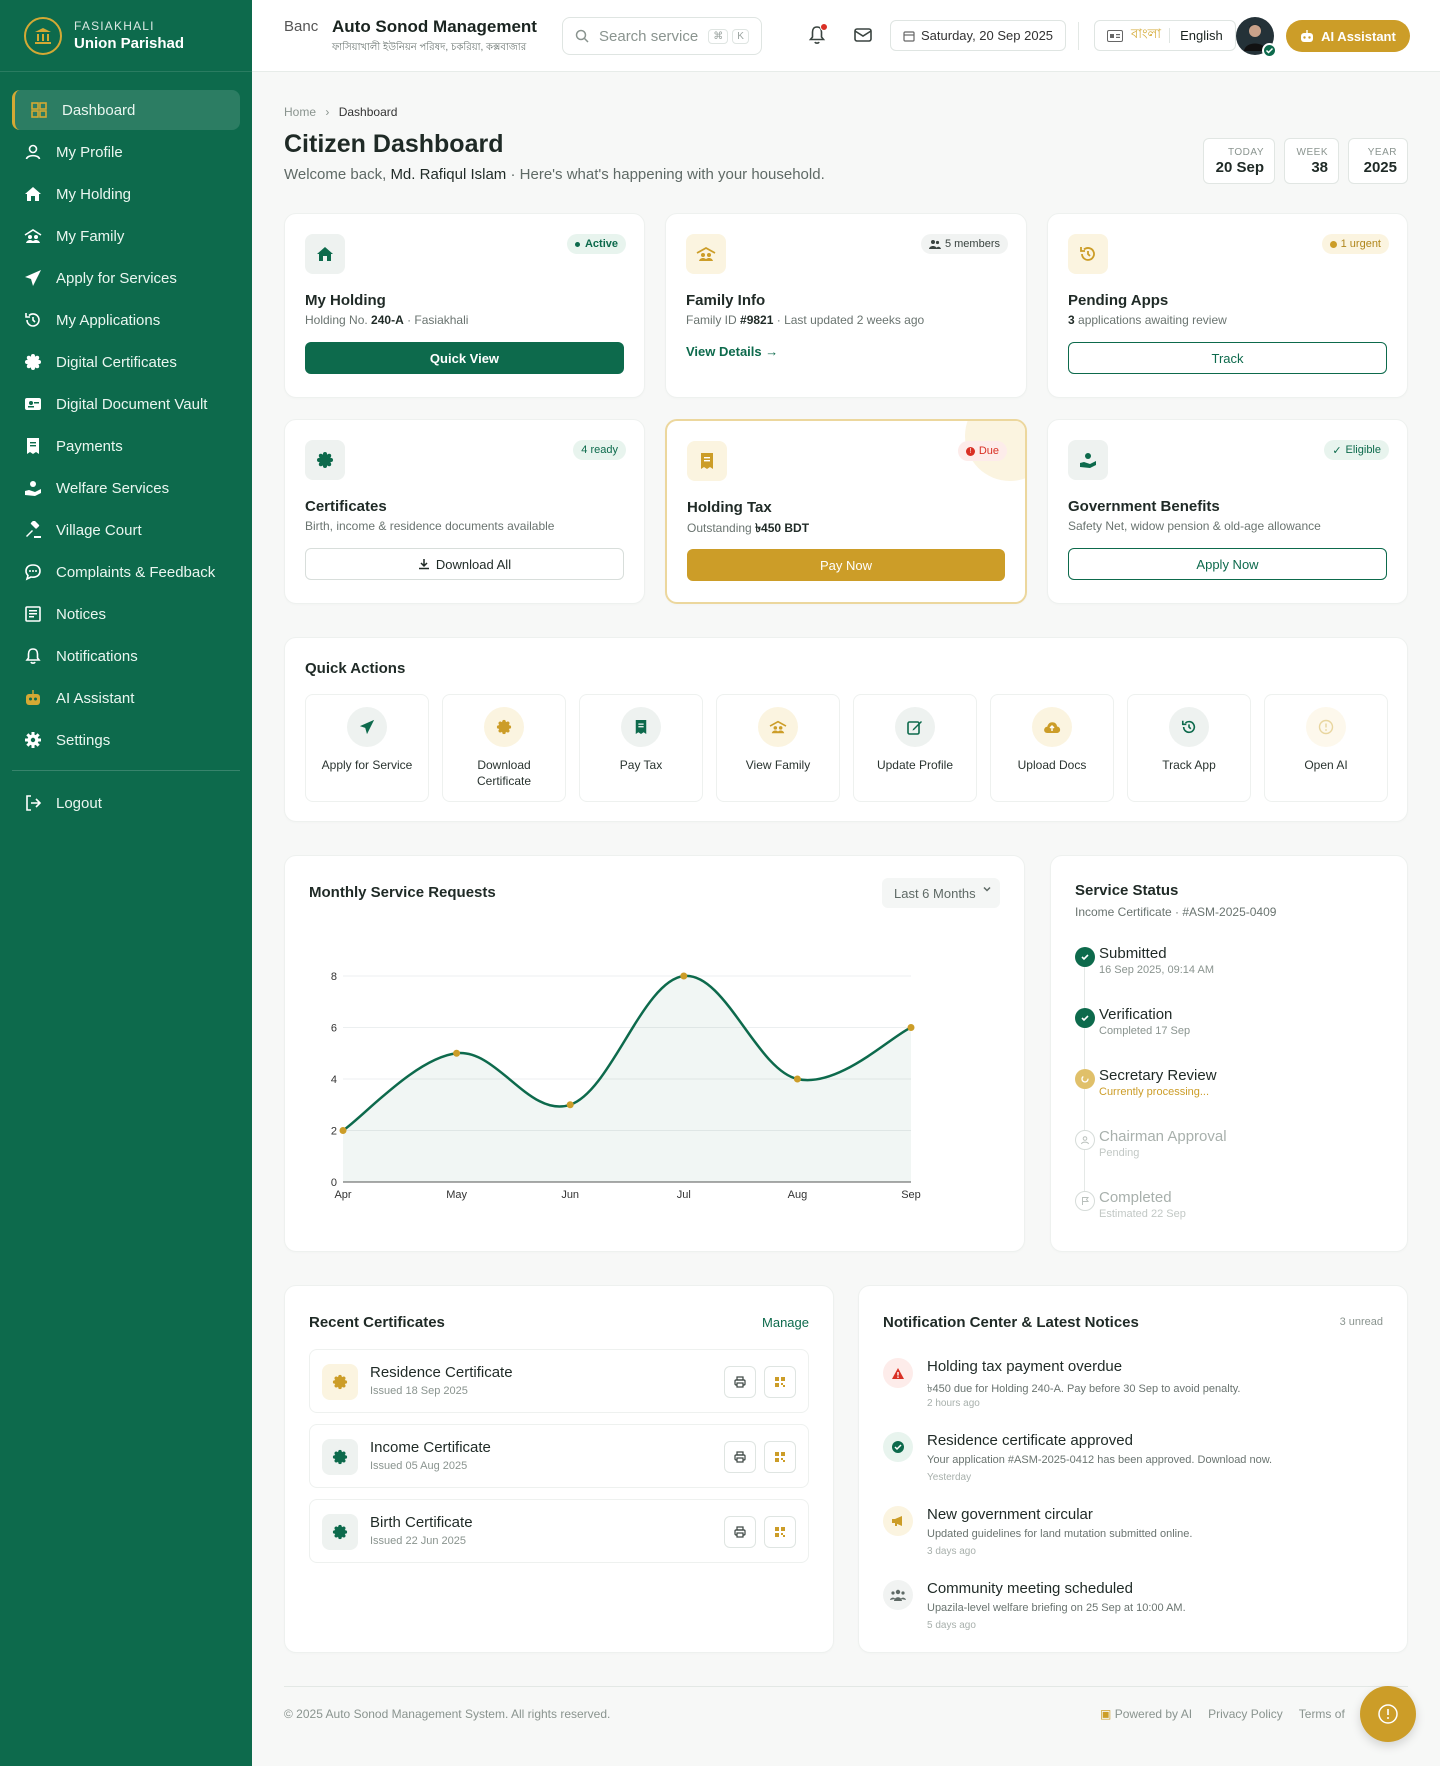 The image size is (1440, 1766). What do you see at coordinates (126, 278) in the screenshot?
I see `sidebar-item-apply-for-services: Apply for Services` at bounding box center [126, 278].